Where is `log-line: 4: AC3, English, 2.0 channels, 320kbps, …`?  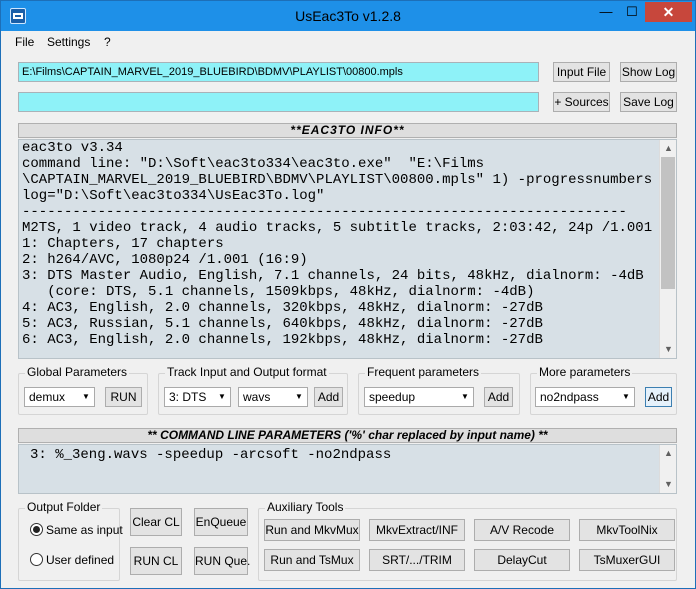
log-line: 4: AC3, English, 2.0 channels, 320kbps, … is located at coordinates (282, 308).